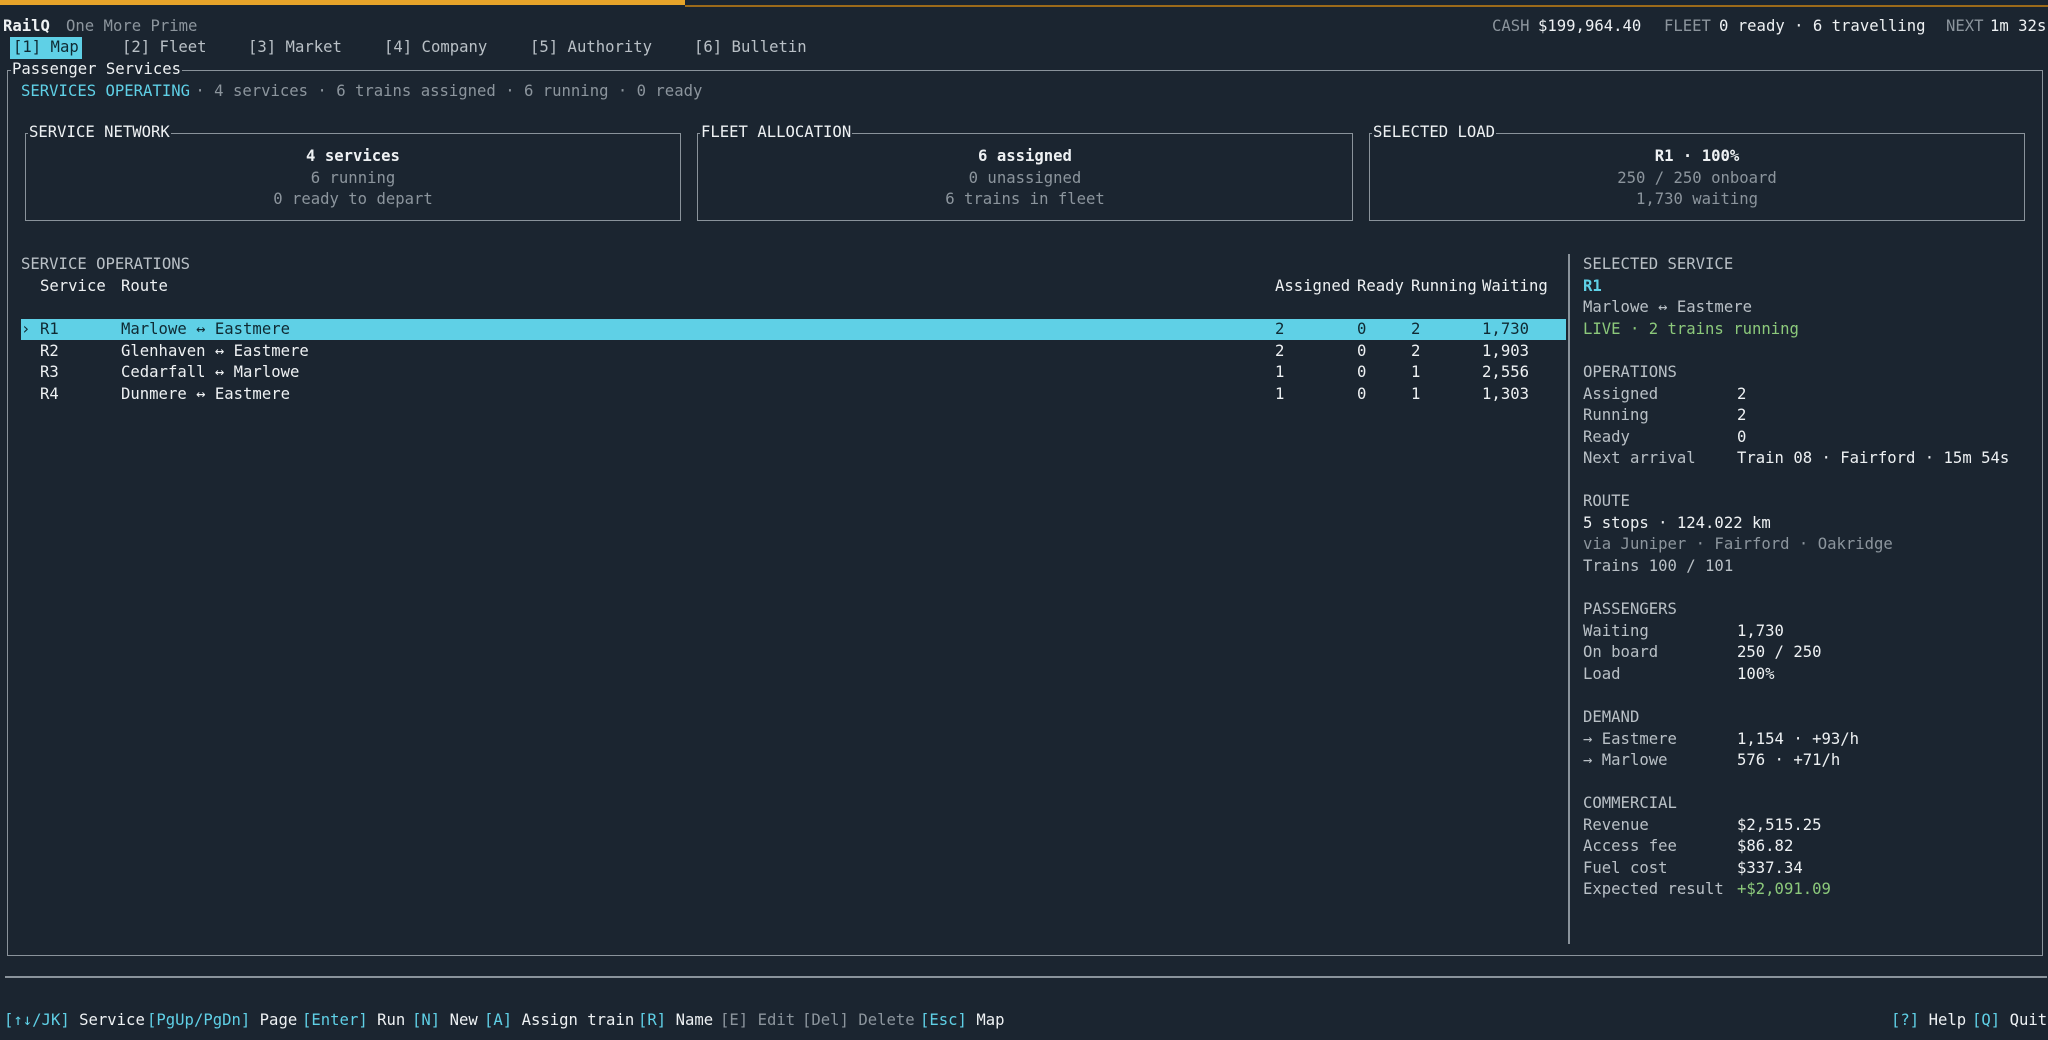 This screenshot has width=2048, height=1040. Describe the element at coordinates (1779, 652) in the screenshot. I see `onboard-value: 250 / 250` at that location.